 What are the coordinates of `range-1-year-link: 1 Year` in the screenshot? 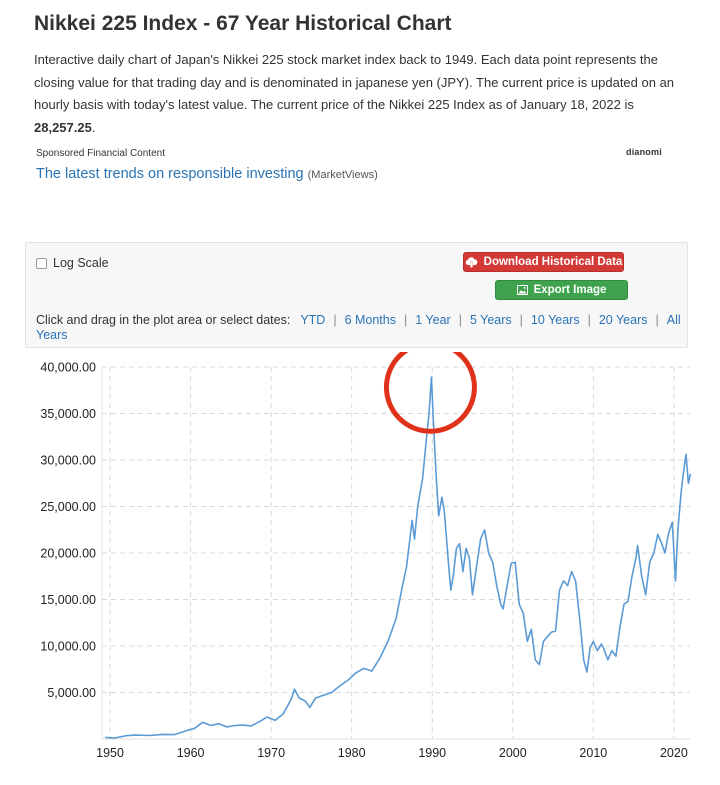 It's located at (432, 320).